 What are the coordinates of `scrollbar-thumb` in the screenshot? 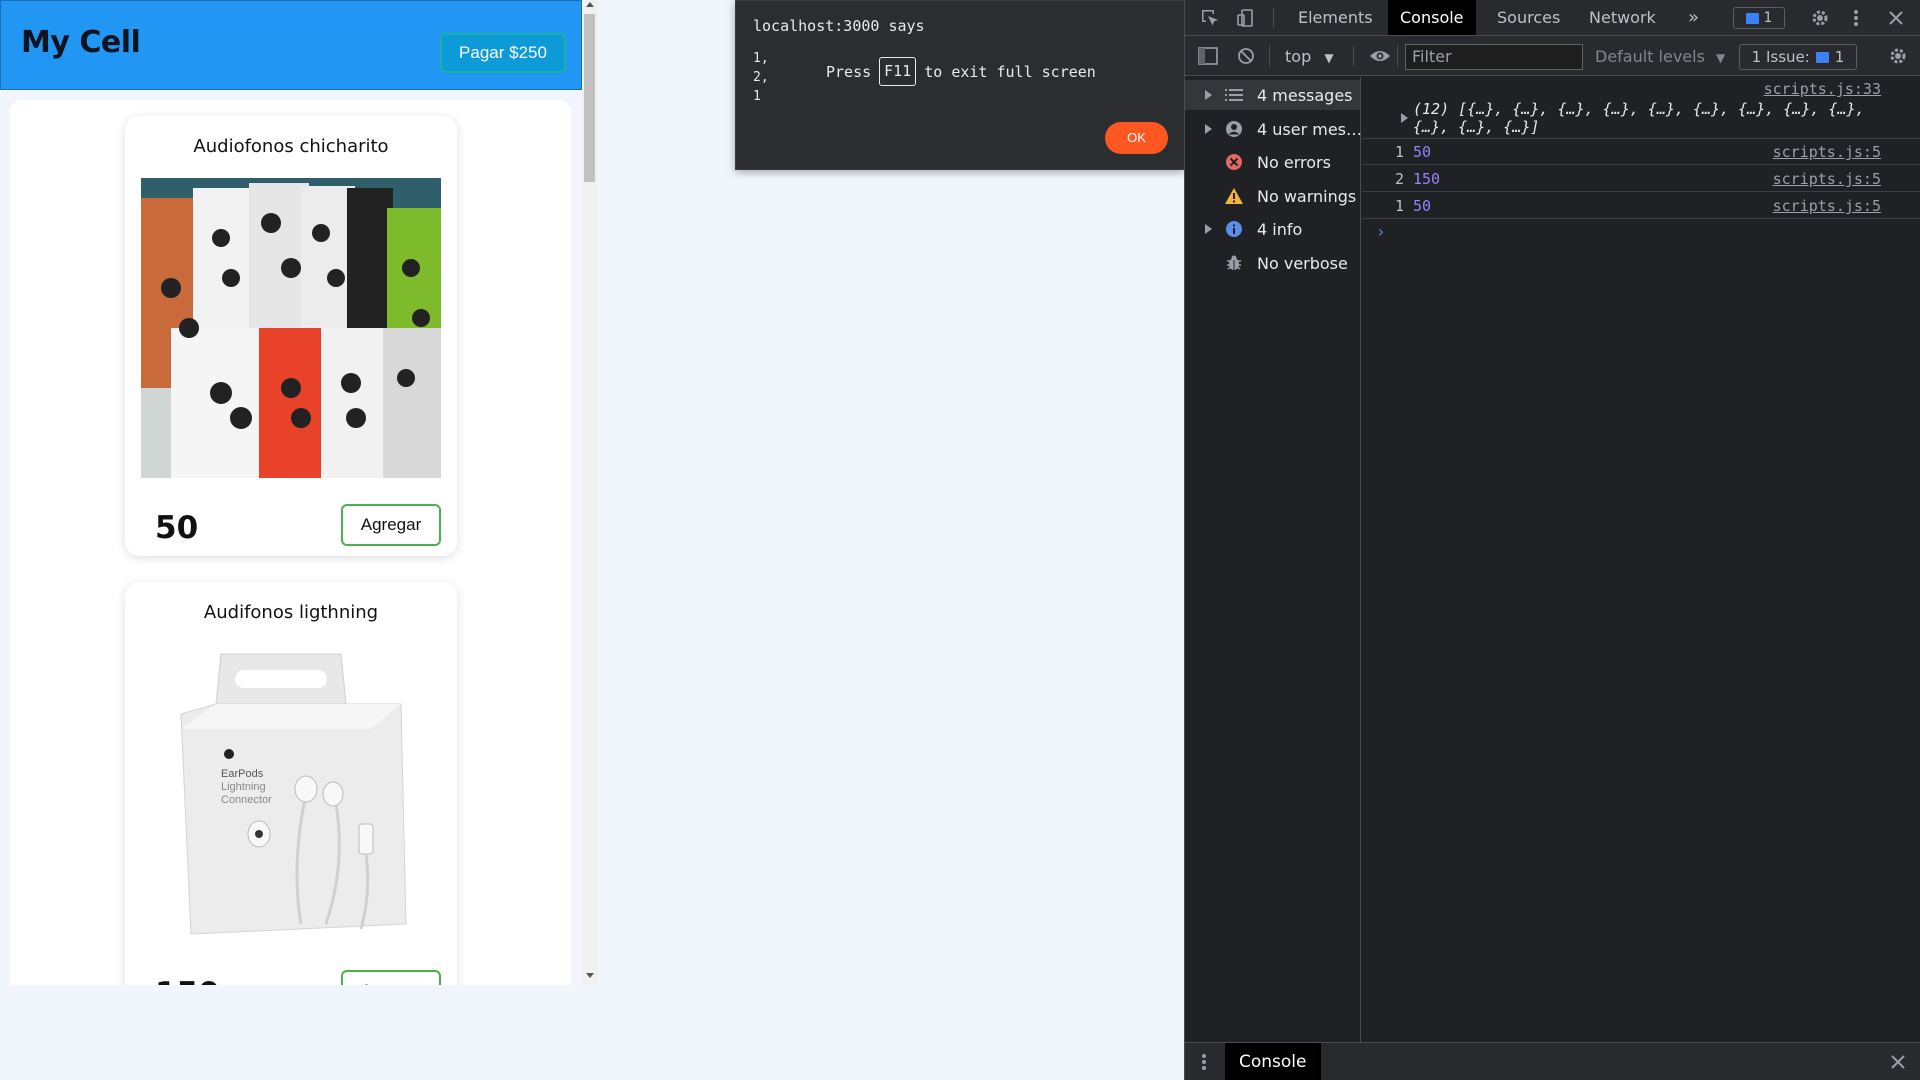 It's located at (589, 98).